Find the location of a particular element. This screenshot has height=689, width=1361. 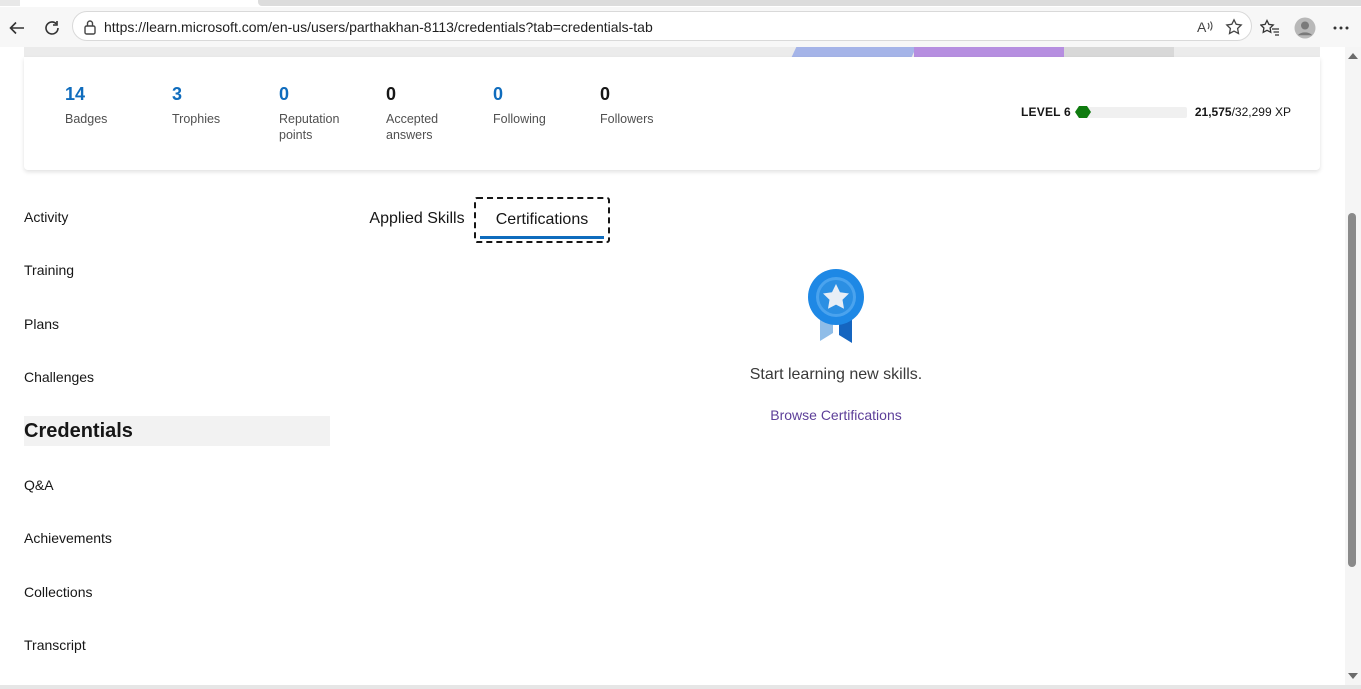

back-icon is located at coordinates (16, 28).